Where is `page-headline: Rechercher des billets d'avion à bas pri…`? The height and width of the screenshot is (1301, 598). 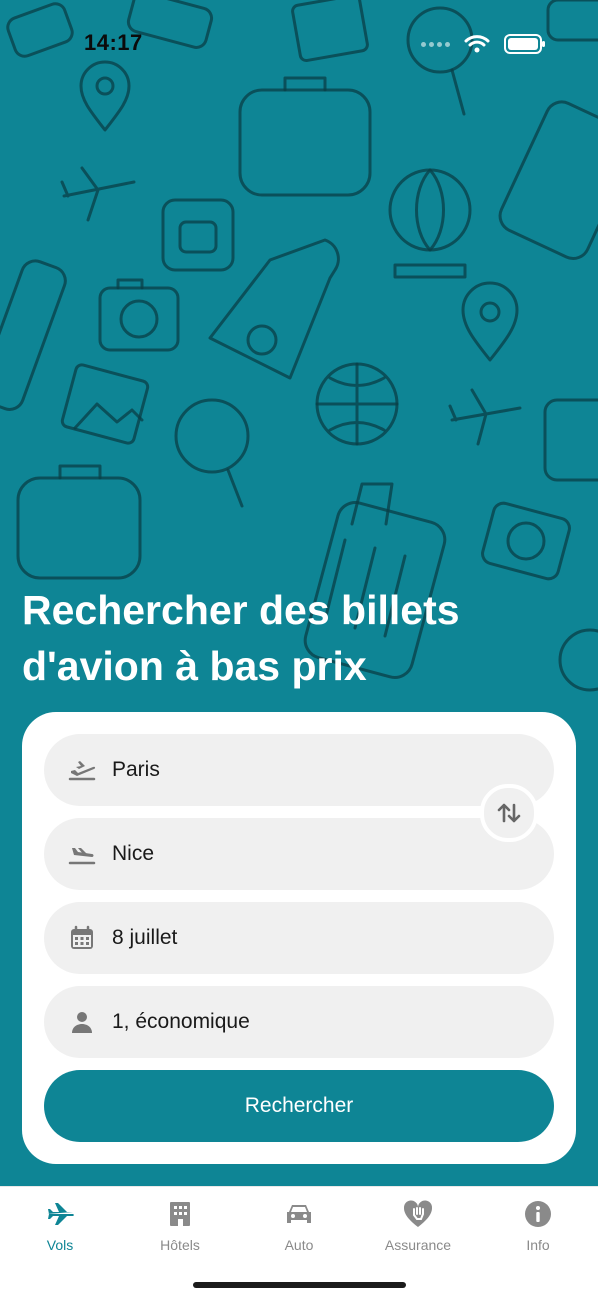 page-headline: Rechercher des billets d'avion à bas pri… is located at coordinates (241, 638).